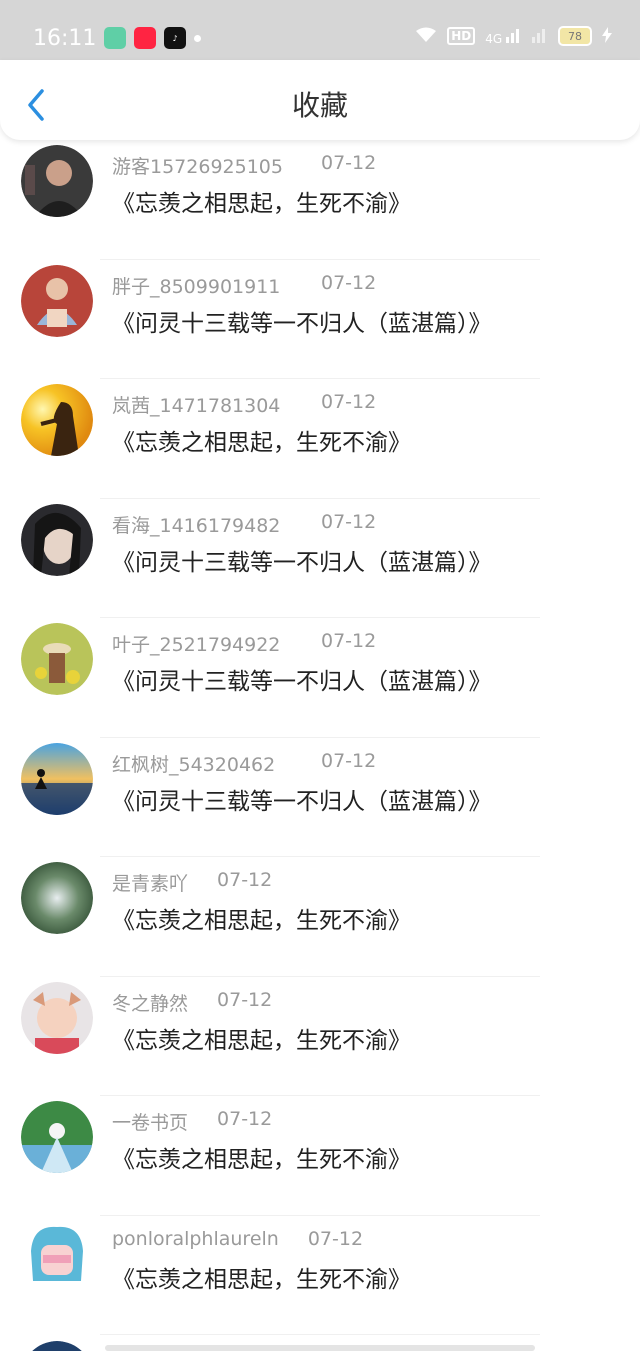 This screenshot has height=1351, width=640. What do you see at coordinates (461, 36) in the screenshot?
I see `hd-icon: HD` at bounding box center [461, 36].